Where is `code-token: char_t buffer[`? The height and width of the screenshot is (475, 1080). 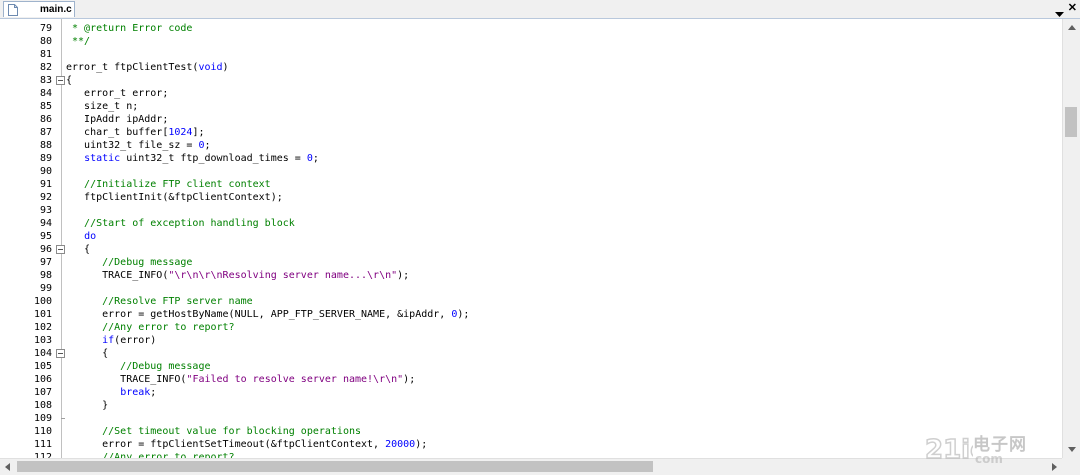 code-token: char_t buffer[ is located at coordinates (117, 132).